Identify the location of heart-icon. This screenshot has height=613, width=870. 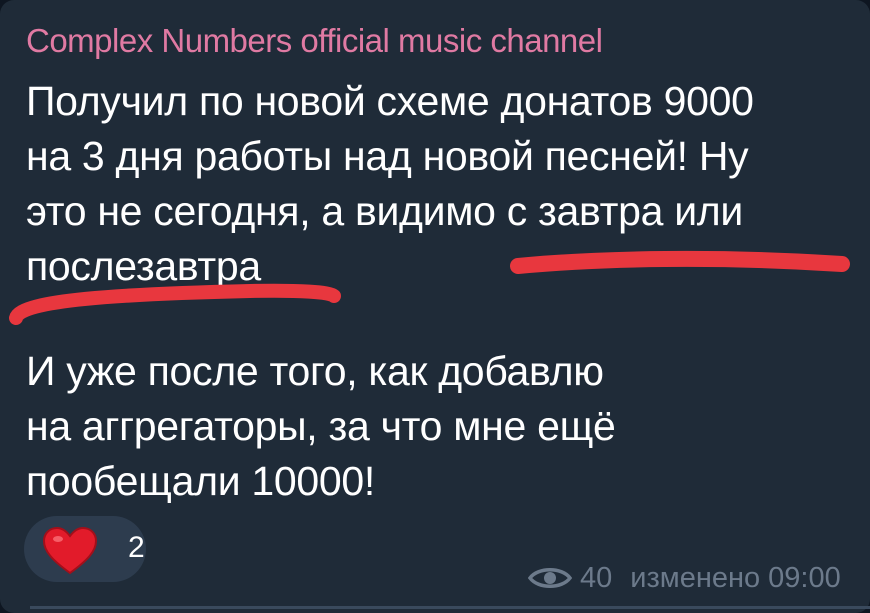
(70, 550).